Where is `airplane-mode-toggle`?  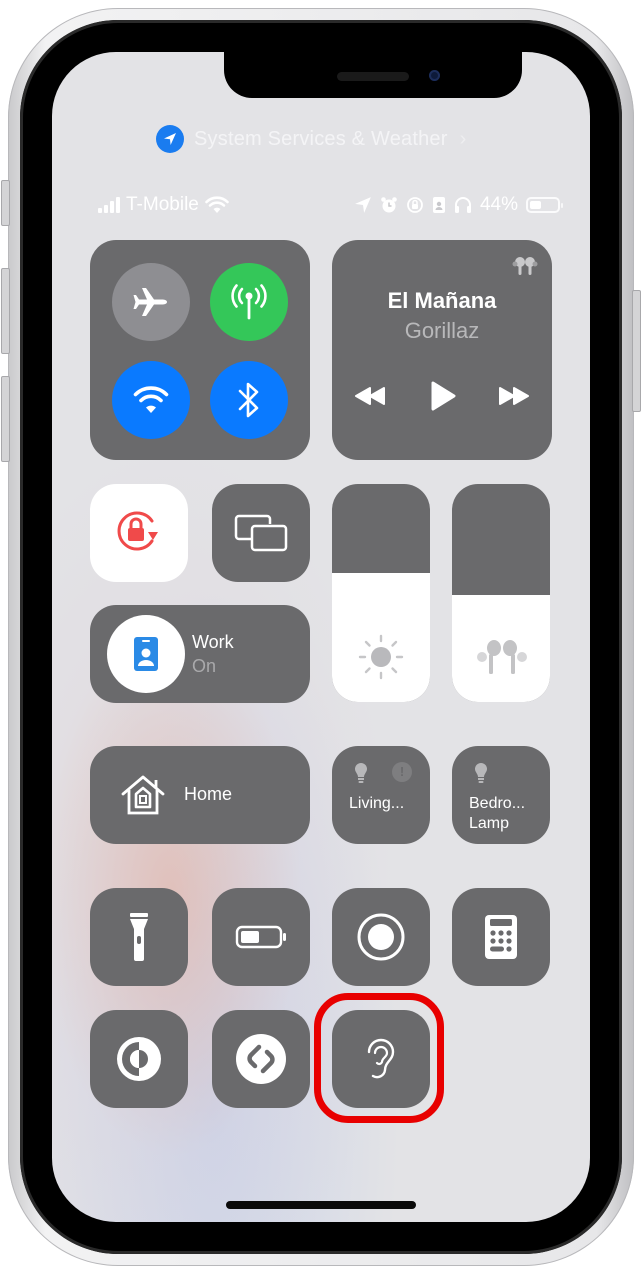 airplane-mode-toggle is located at coordinates (151, 302).